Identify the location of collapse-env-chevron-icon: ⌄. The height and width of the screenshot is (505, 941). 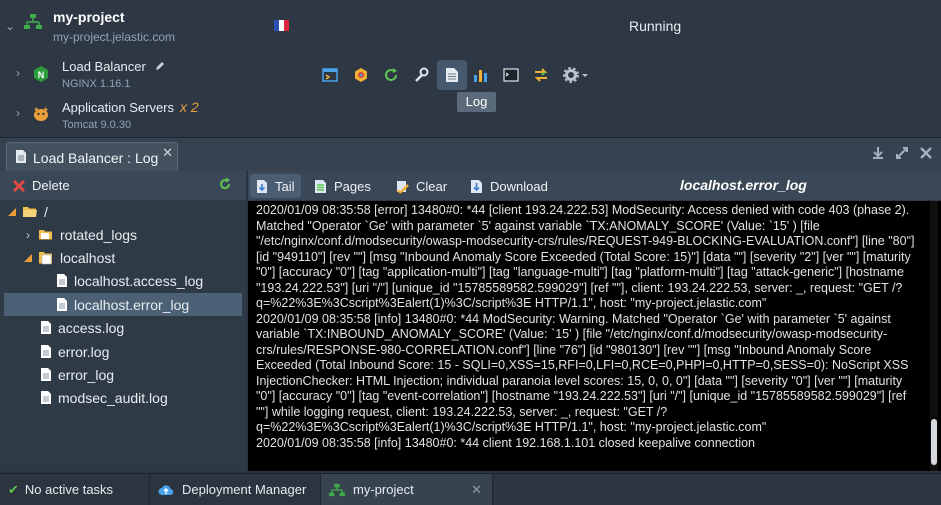
(10, 26).